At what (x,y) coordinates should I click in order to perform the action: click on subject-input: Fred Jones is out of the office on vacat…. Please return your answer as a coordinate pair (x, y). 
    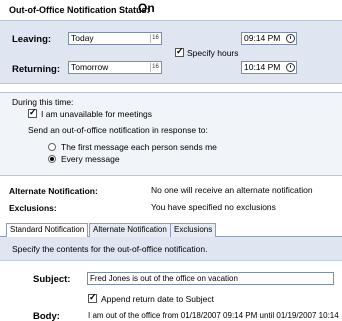
    Looking at the image, I should click on (210, 278).